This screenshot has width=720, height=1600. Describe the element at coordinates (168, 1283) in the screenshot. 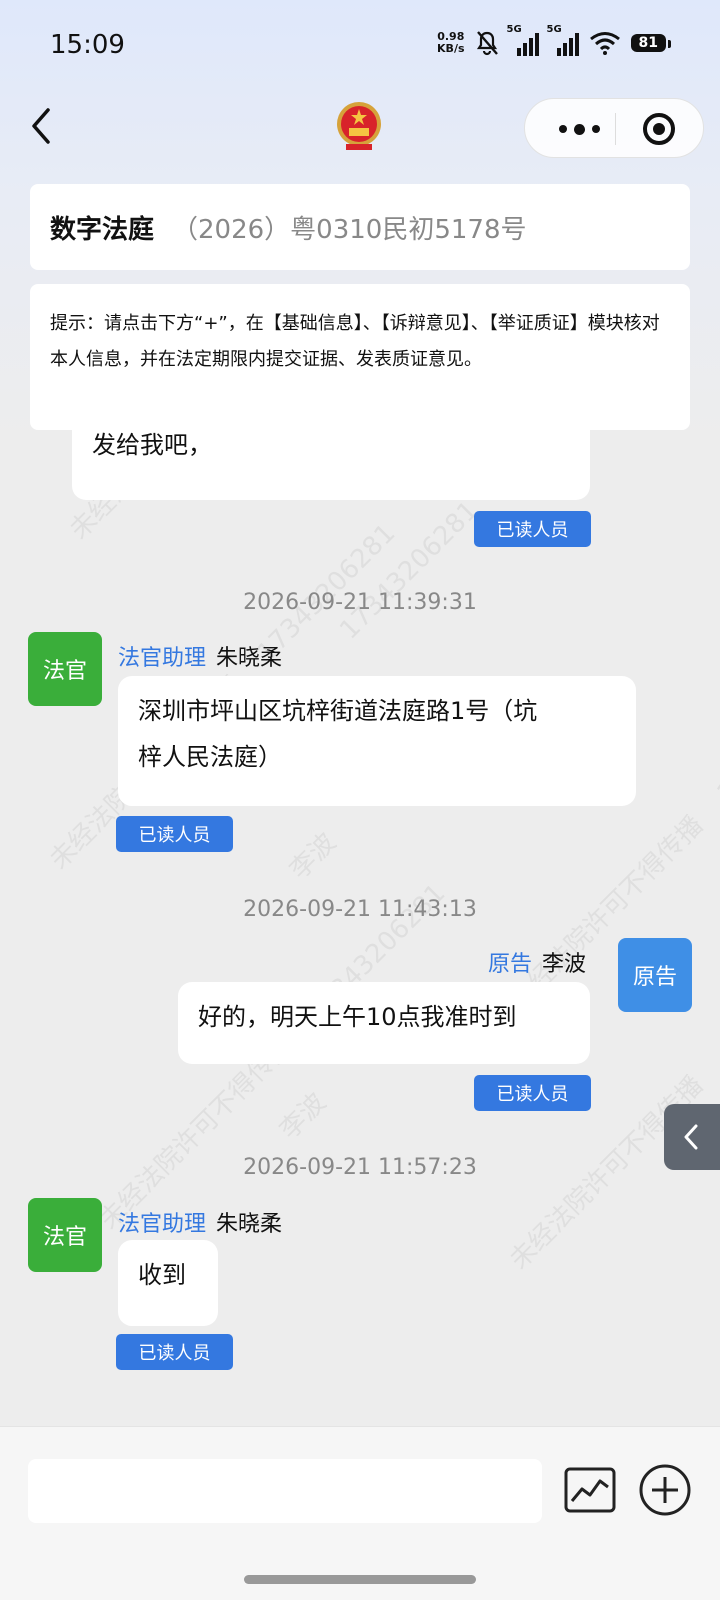

I see `message-bubble: 收到` at that location.